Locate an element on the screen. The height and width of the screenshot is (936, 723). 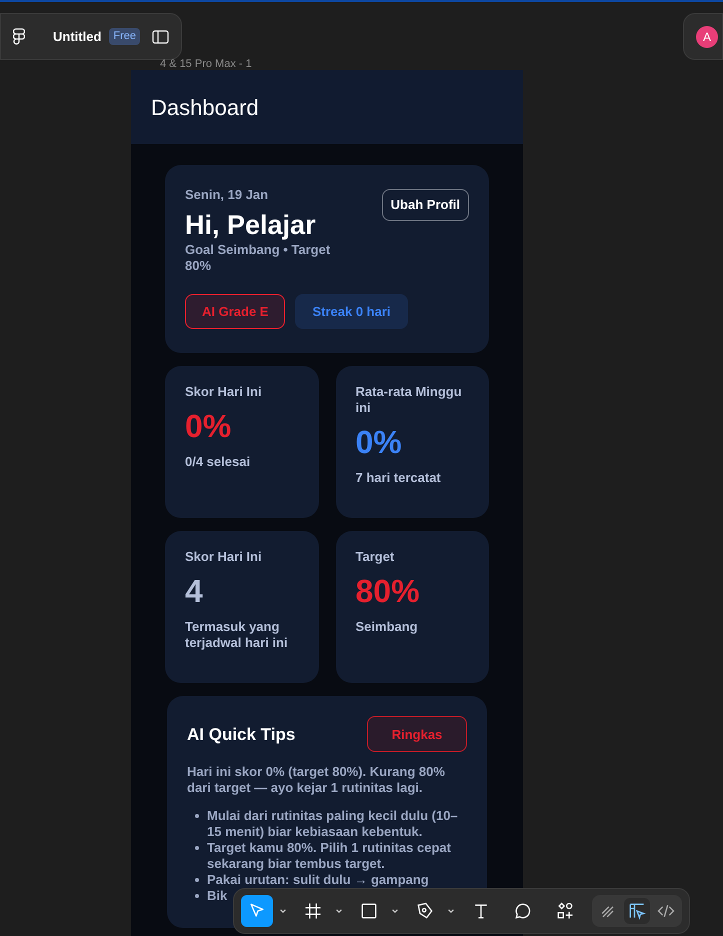
stat-caption: Termasuk yang terjadwal hari ini is located at coordinates (237, 635).